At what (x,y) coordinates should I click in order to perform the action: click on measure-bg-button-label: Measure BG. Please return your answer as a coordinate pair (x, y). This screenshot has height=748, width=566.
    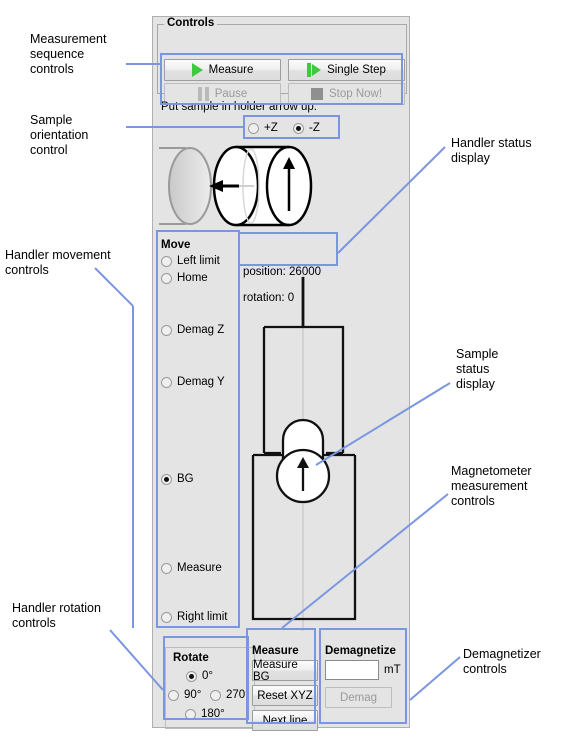
    Looking at the image, I should click on (275, 670).